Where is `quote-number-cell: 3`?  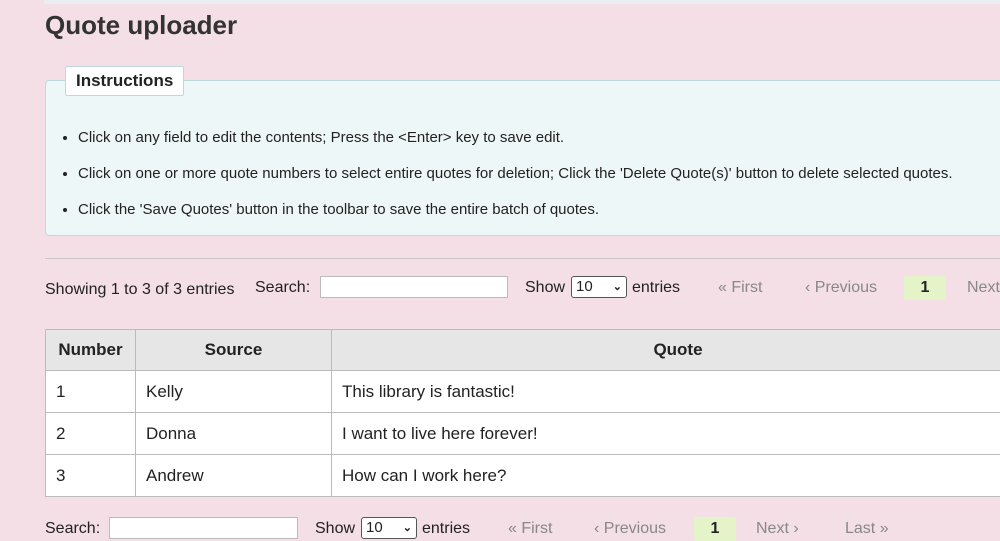 quote-number-cell: 3 is located at coordinates (90, 475).